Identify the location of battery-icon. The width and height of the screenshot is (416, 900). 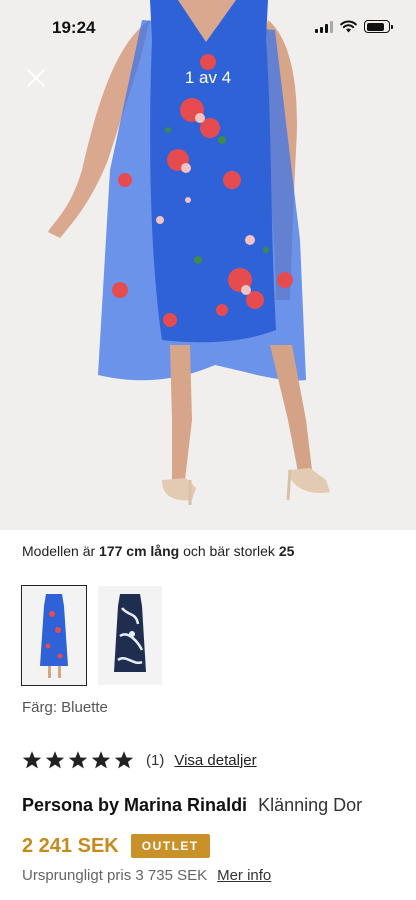
(378, 26).